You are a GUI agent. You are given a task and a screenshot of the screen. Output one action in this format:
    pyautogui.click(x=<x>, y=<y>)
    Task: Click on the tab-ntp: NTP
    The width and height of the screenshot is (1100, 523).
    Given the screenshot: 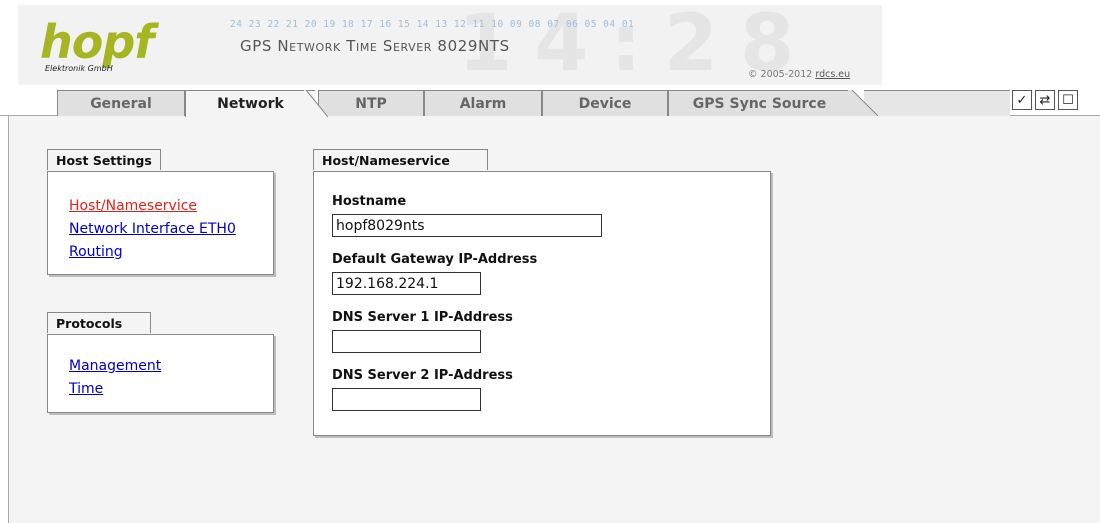 What is the action you would take?
    pyautogui.click(x=371, y=103)
    